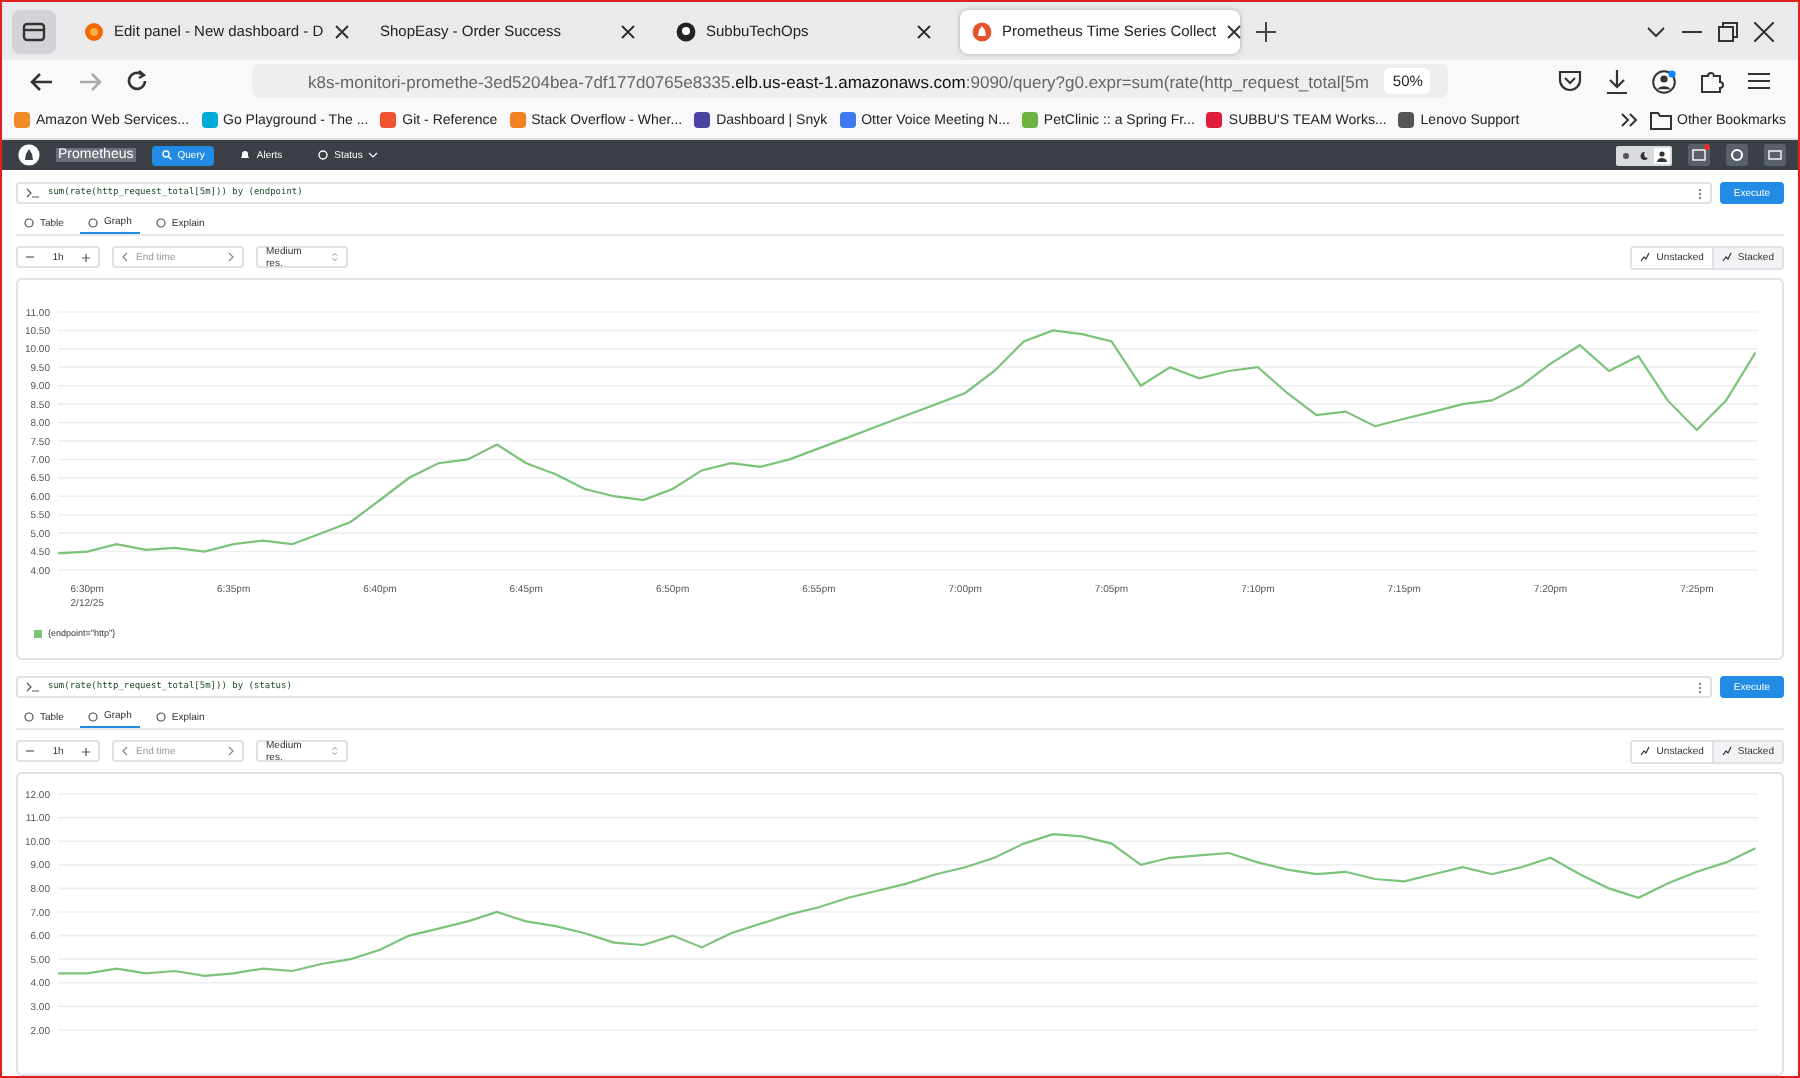 Image resolution: width=1800 pixels, height=1078 pixels. Describe the element at coordinates (1775, 155) in the screenshot. I see `panel-icon` at that location.